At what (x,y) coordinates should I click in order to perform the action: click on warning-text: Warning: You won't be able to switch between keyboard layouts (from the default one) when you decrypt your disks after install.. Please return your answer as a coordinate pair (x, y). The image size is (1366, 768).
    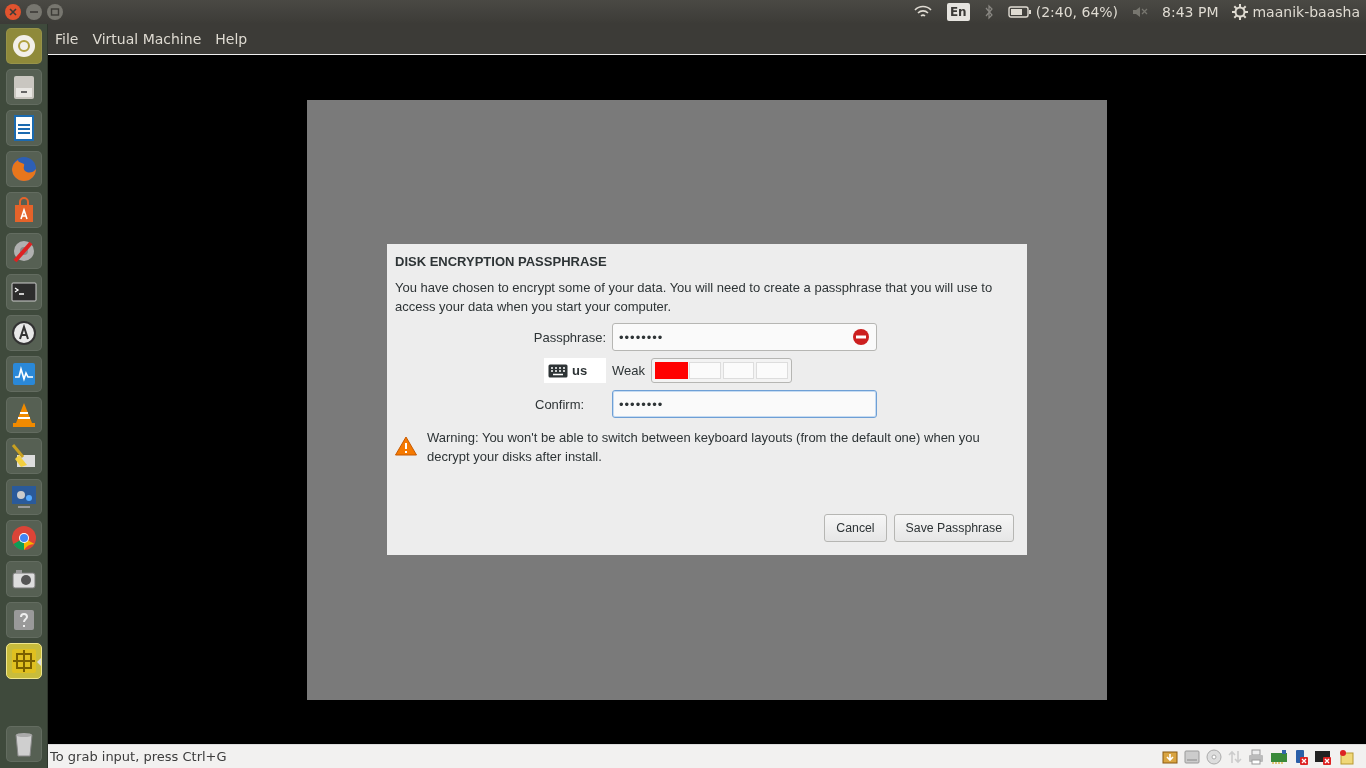
    Looking at the image, I should click on (704, 447).